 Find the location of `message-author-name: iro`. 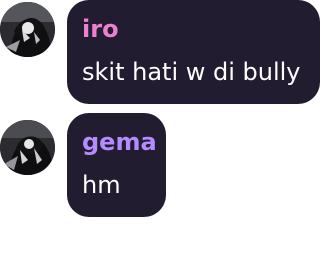

message-author-name: iro is located at coordinates (100, 29).